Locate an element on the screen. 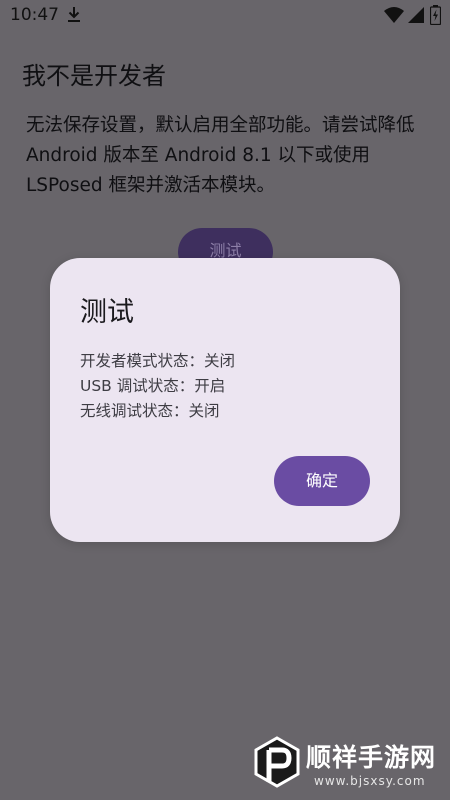 The height and width of the screenshot is (800, 450). status-time: 10:47 is located at coordinates (34, 15).